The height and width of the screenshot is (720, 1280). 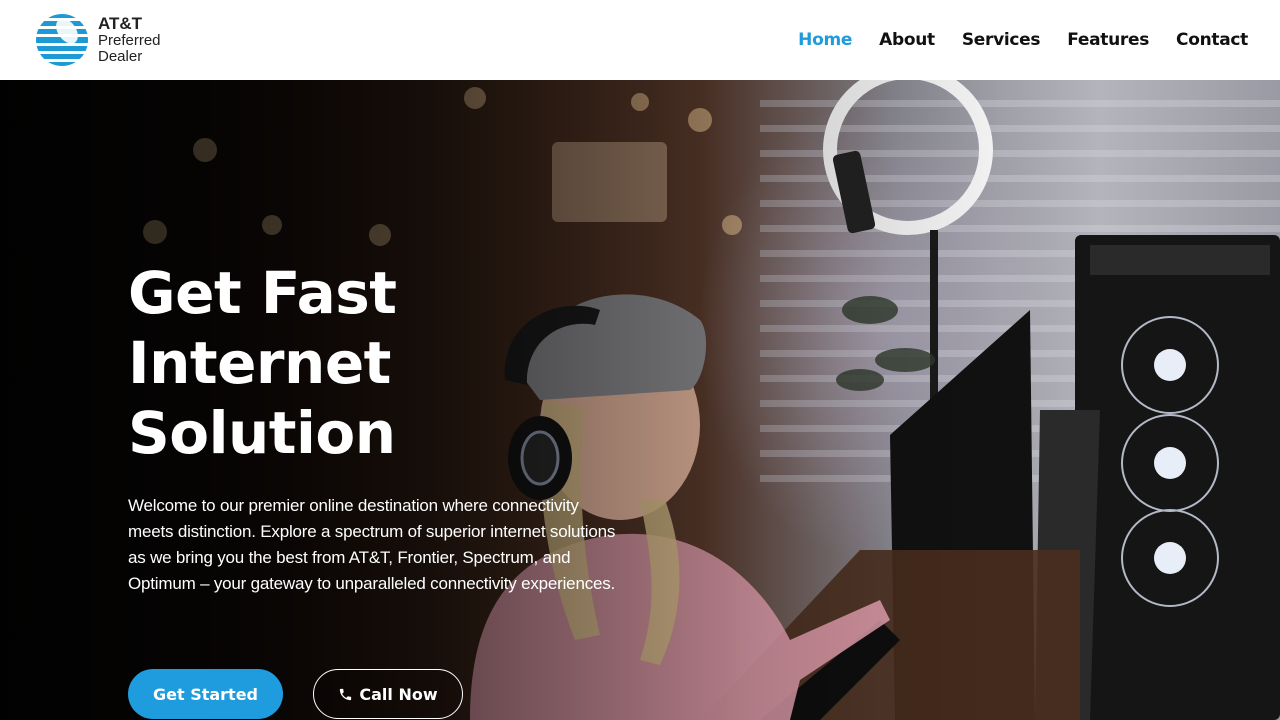 What do you see at coordinates (398, 694) in the screenshot?
I see `call-now-label: Call Now` at bounding box center [398, 694].